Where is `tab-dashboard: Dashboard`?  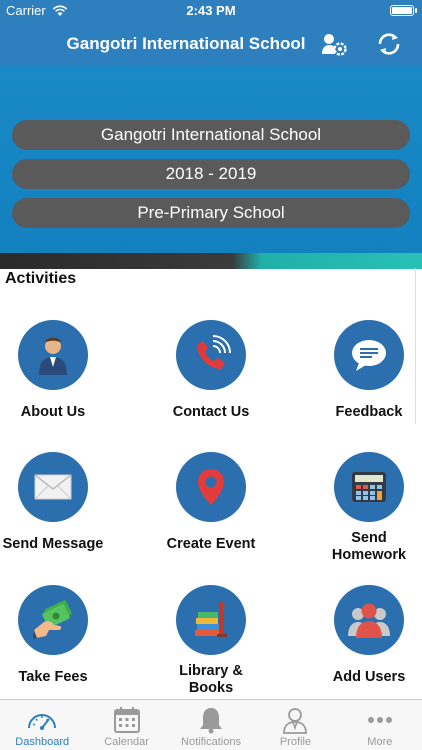
tab-dashboard: Dashboard is located at coordinates (42, 725).